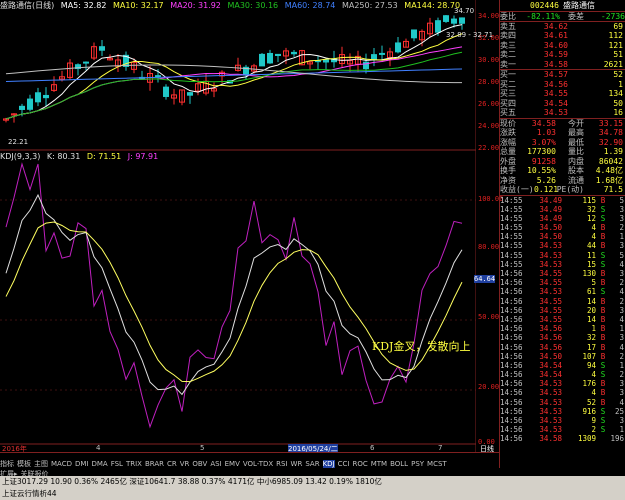 The height and width of the screenshot is (500, 625). I want to click on tick-v: 15, so click(591, 264).